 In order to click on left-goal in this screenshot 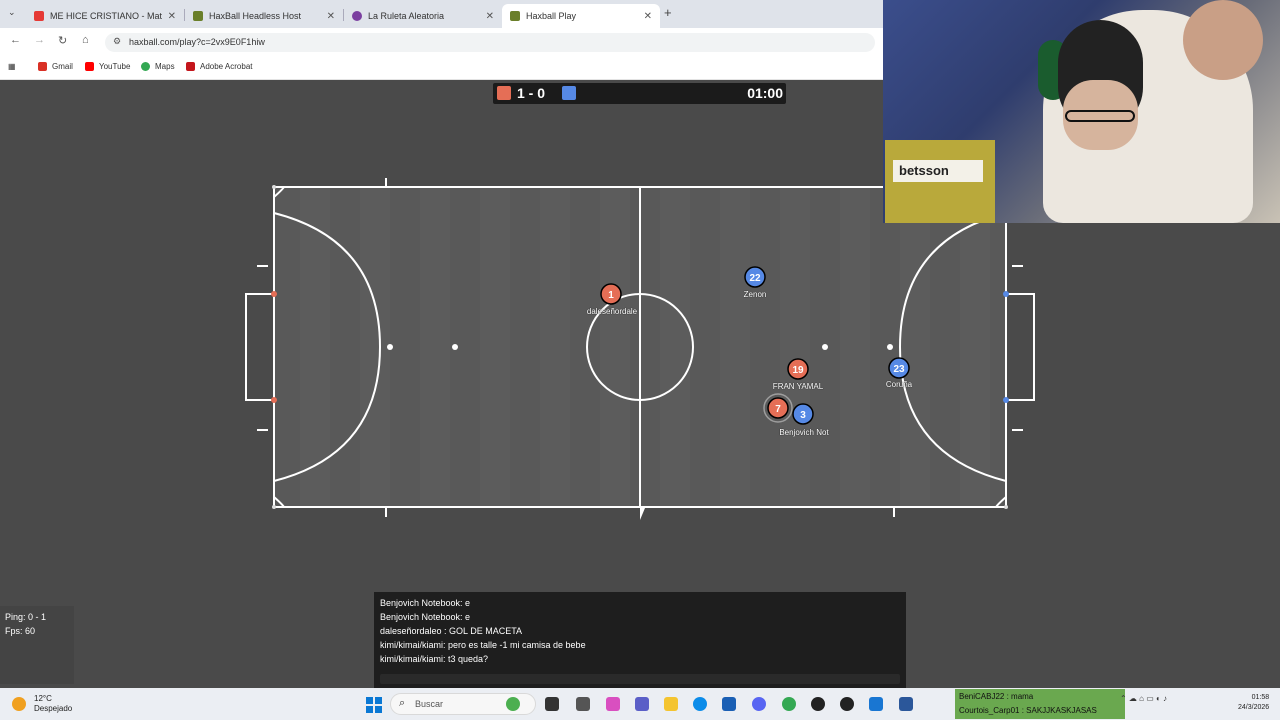, I will do `click(259, 347)`.